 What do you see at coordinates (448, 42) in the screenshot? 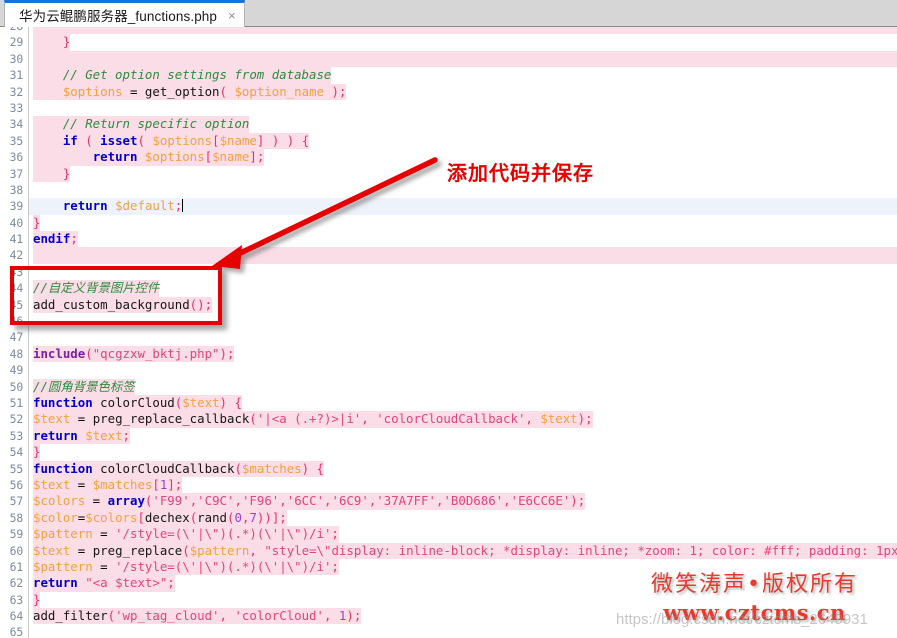
I see `code-line: 29 }` at bounding box center [448, 42].